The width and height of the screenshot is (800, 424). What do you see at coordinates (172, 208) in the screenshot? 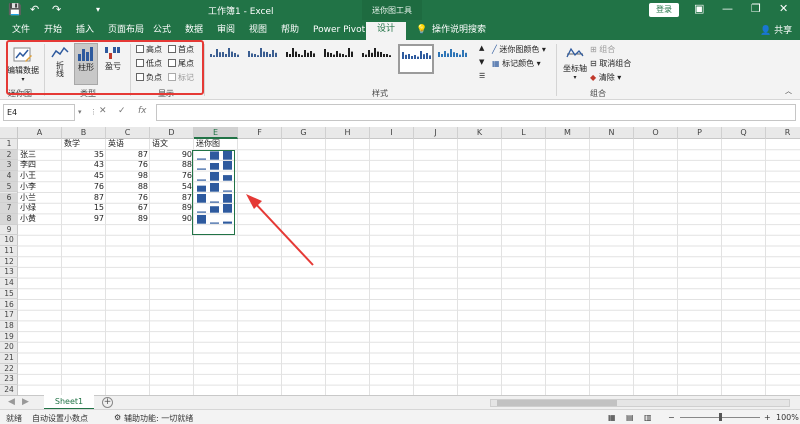
I see `chinese-score-cell: 89` at bounding box center [172, 208].